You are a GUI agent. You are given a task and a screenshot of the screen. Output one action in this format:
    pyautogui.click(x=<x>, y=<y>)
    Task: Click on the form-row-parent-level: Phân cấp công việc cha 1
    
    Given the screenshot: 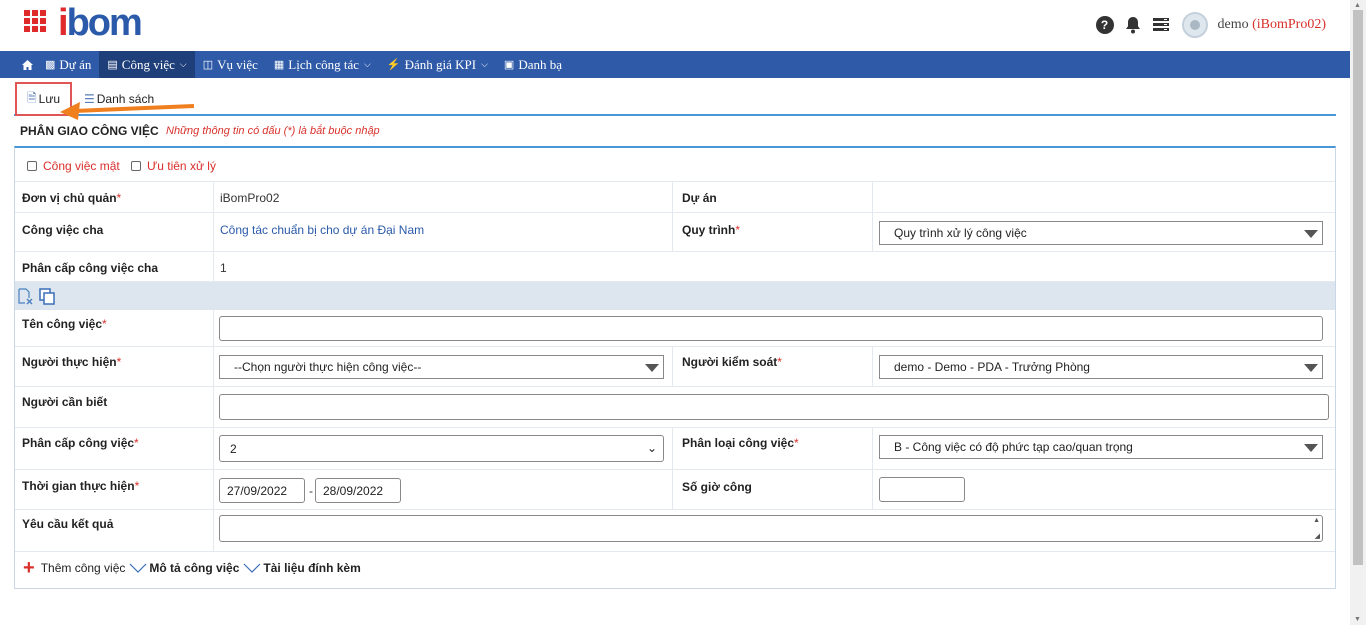 What is the action you would take?
    pyautogui.click(x=675, y=267)
    